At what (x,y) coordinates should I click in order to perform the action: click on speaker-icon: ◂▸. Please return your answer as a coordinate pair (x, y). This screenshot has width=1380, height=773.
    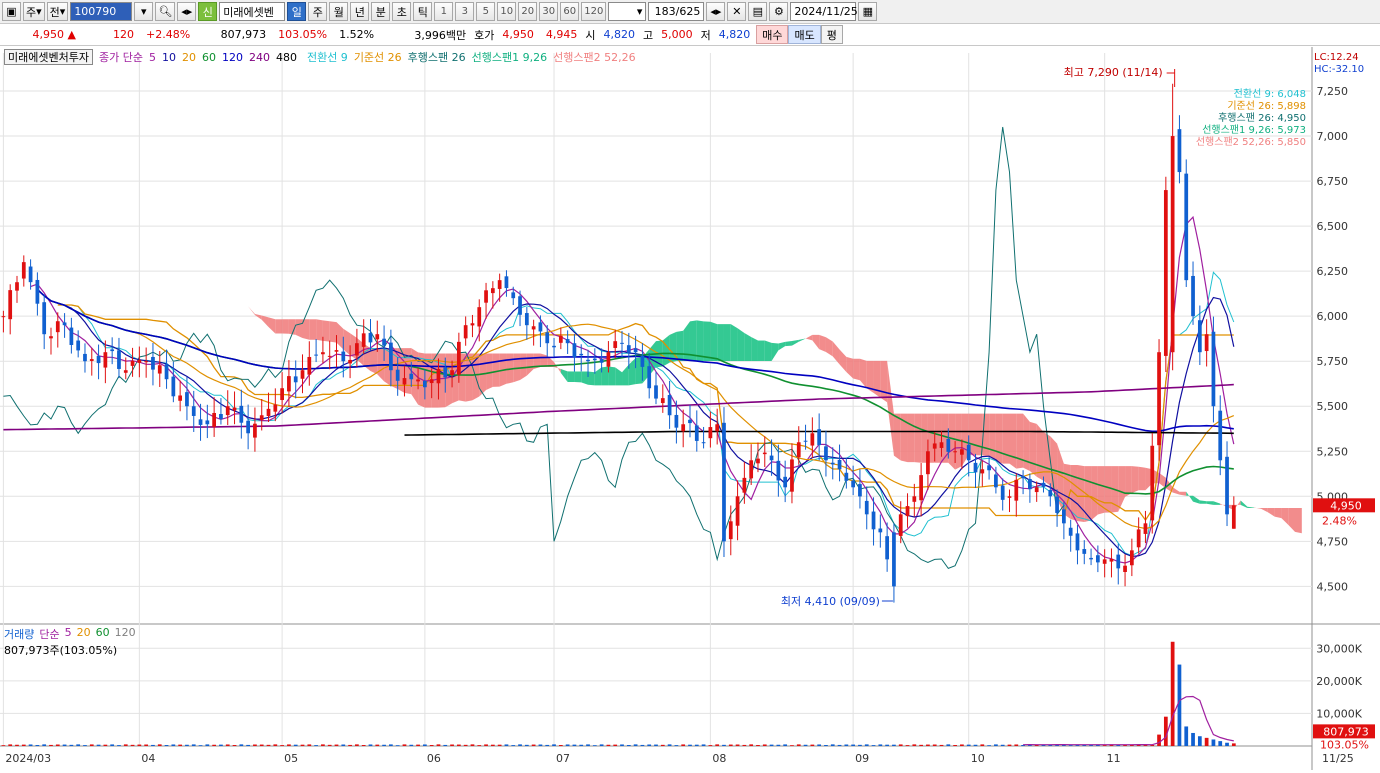
    Looking at the image, I should click on (187, 11).